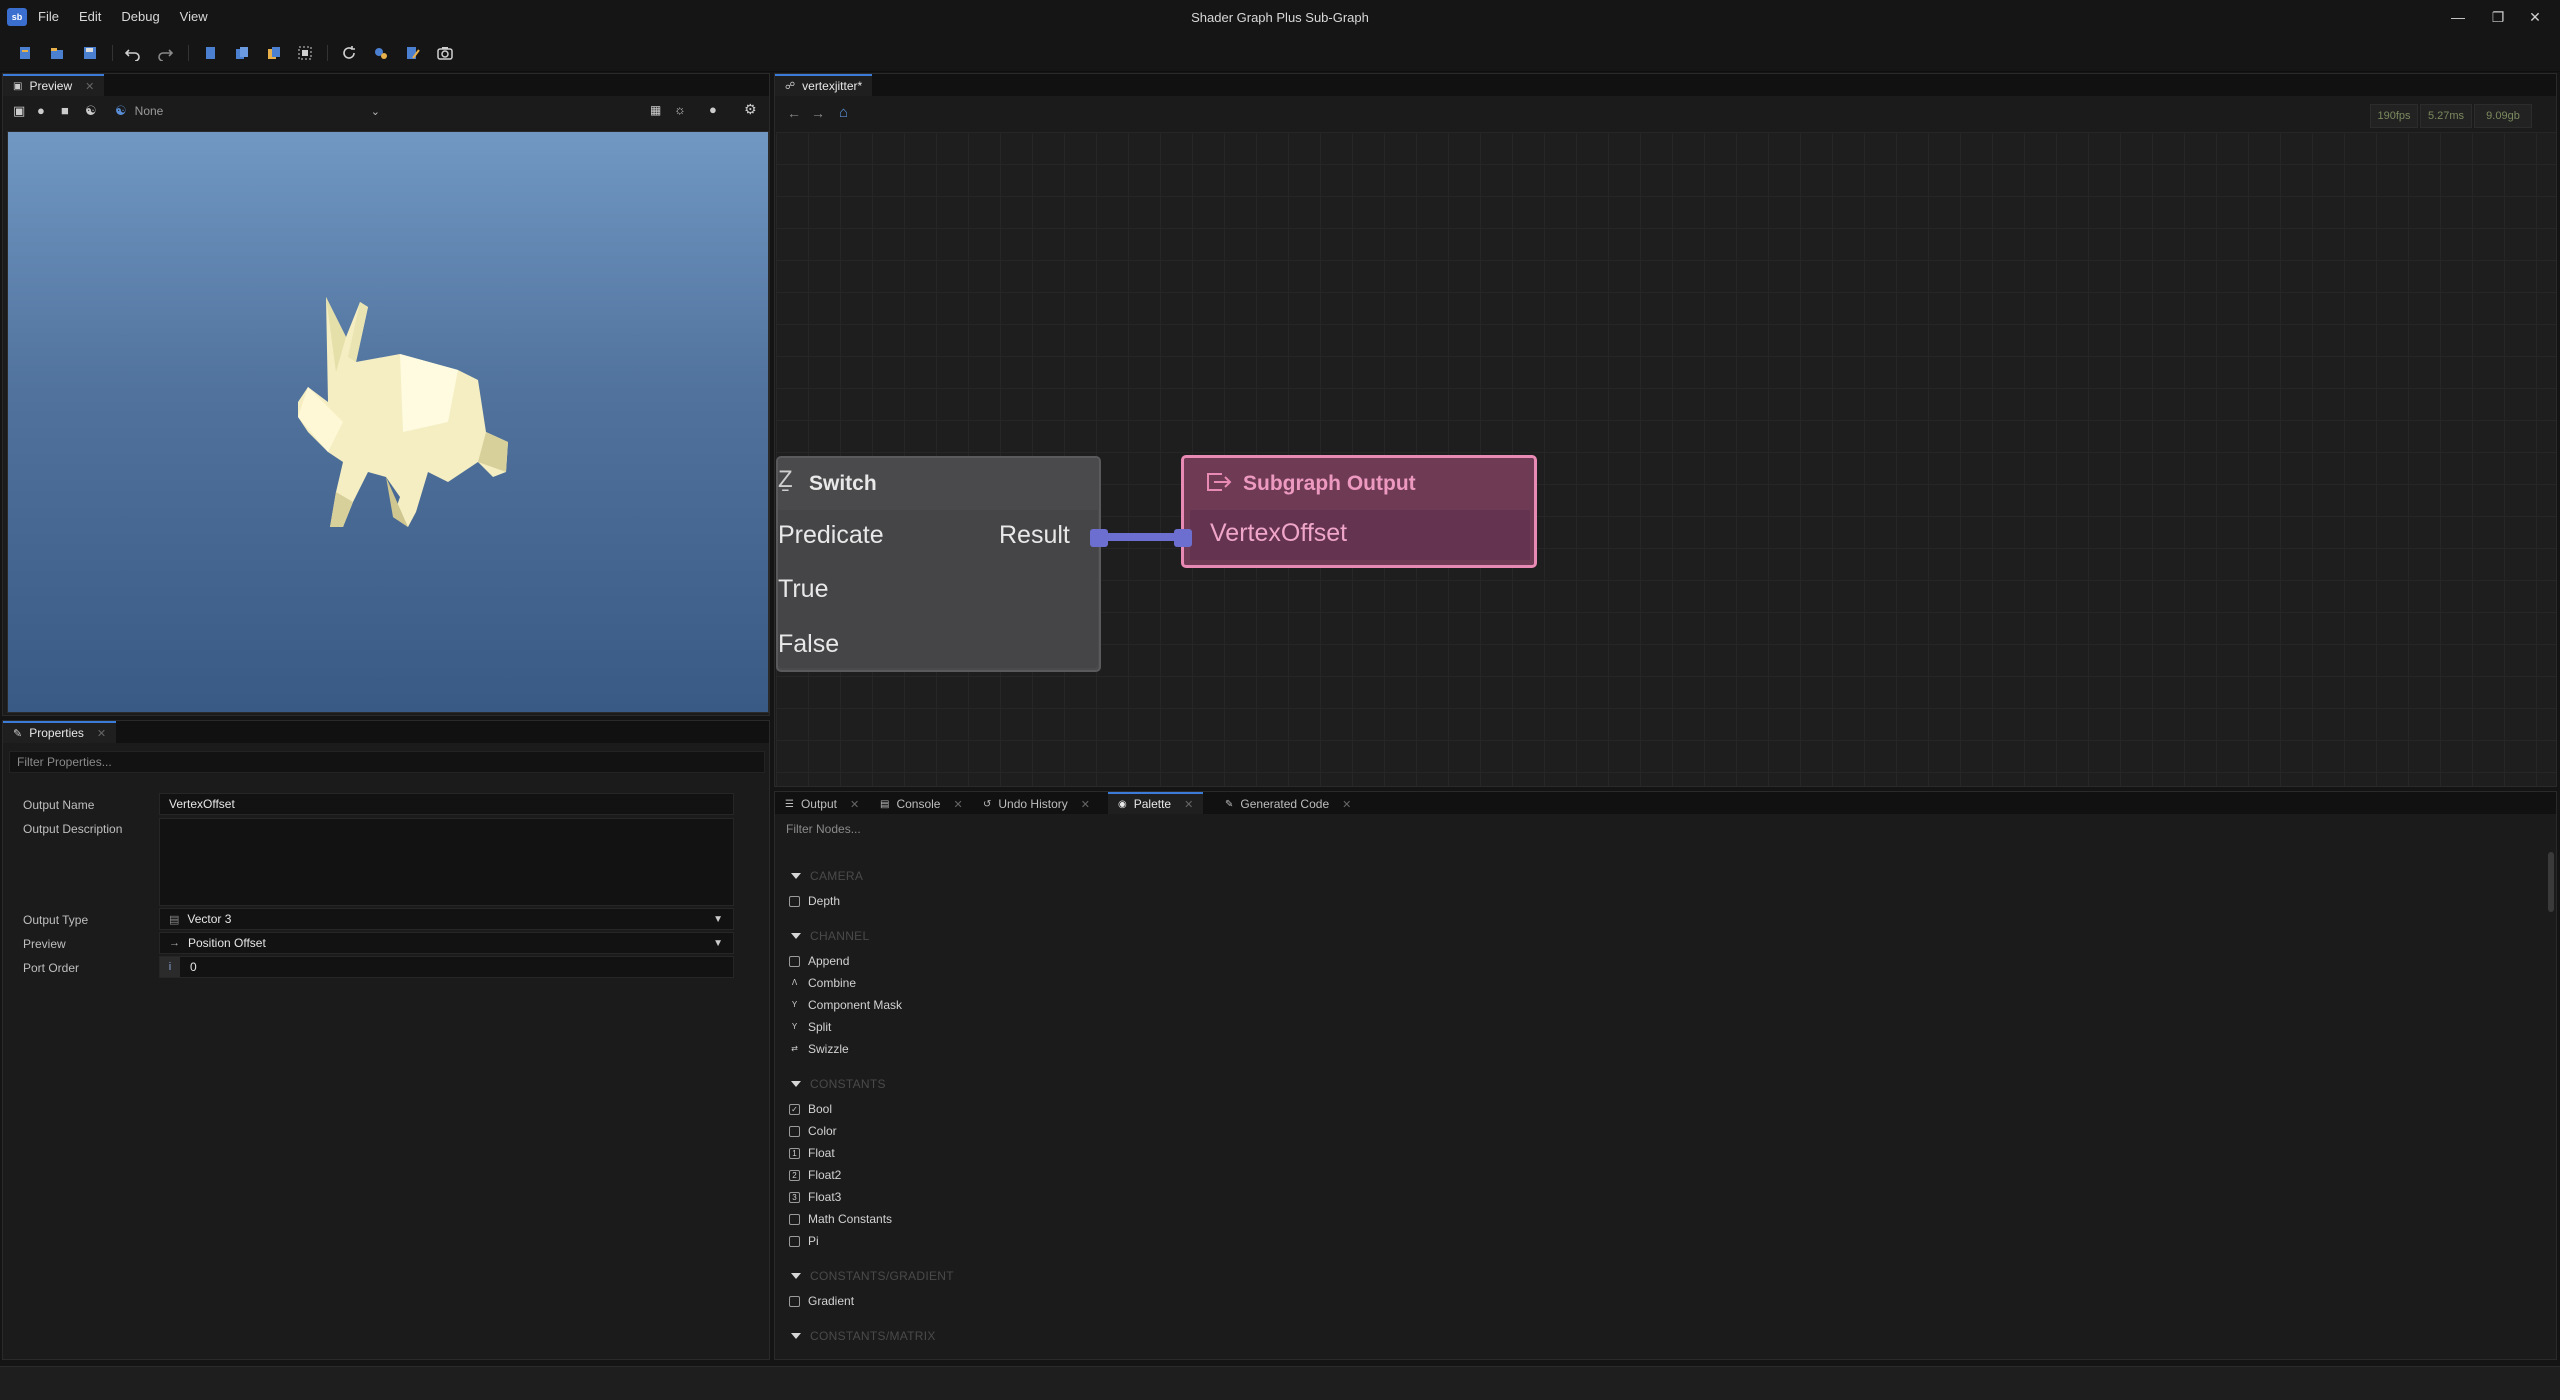 Image resolution: width=2560 pixels, height=1400 pixels. Describe the element at coordinates (1278, 533) in the screenshot. I see `port-vertexoffset: VertexOffset` at that location.